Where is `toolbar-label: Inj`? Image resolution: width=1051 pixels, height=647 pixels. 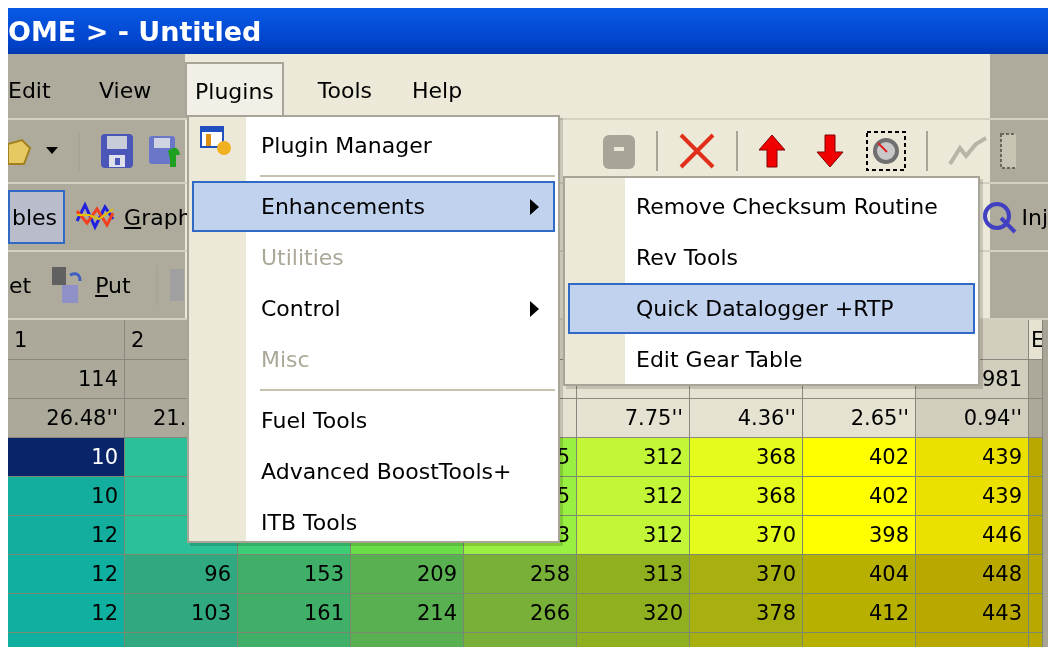 toolbar-label: Inj is located at coordinates (1034, 217).